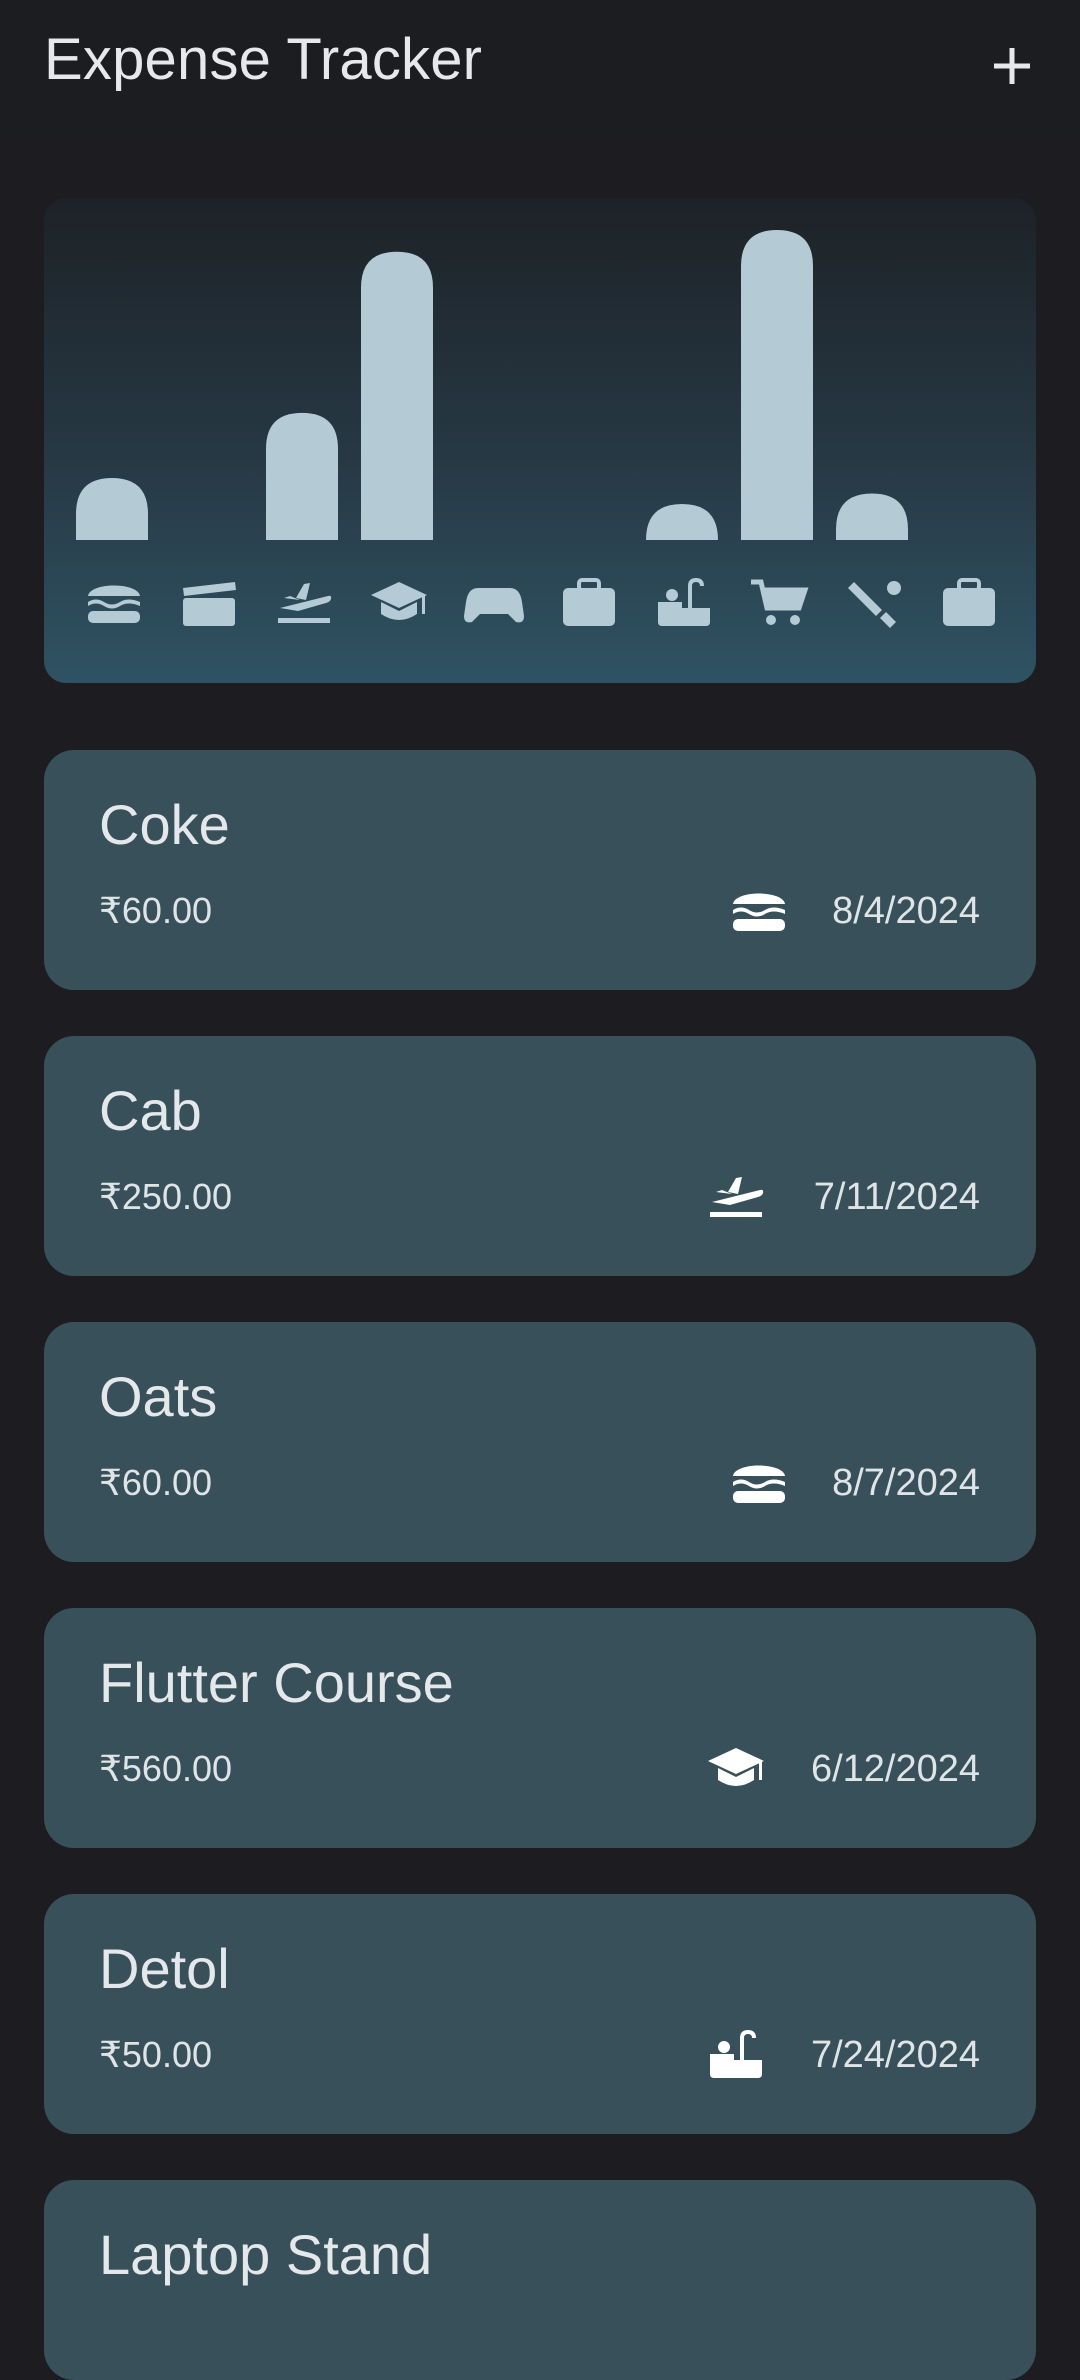 This screenshot has height=2380, width=1080. What do you see at coordinates (780, 602) in the screenshot?
I see `shopping-category-icon` at bounding box center [780, 602].